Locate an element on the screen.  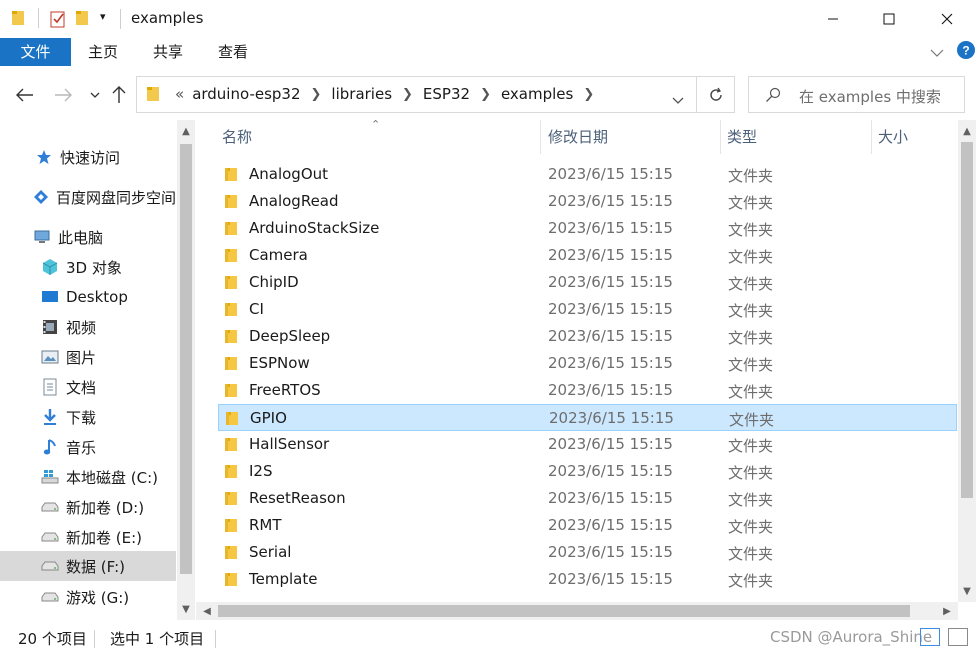
sidebar-item-label: 文档 is located at coordinates (81, 387).